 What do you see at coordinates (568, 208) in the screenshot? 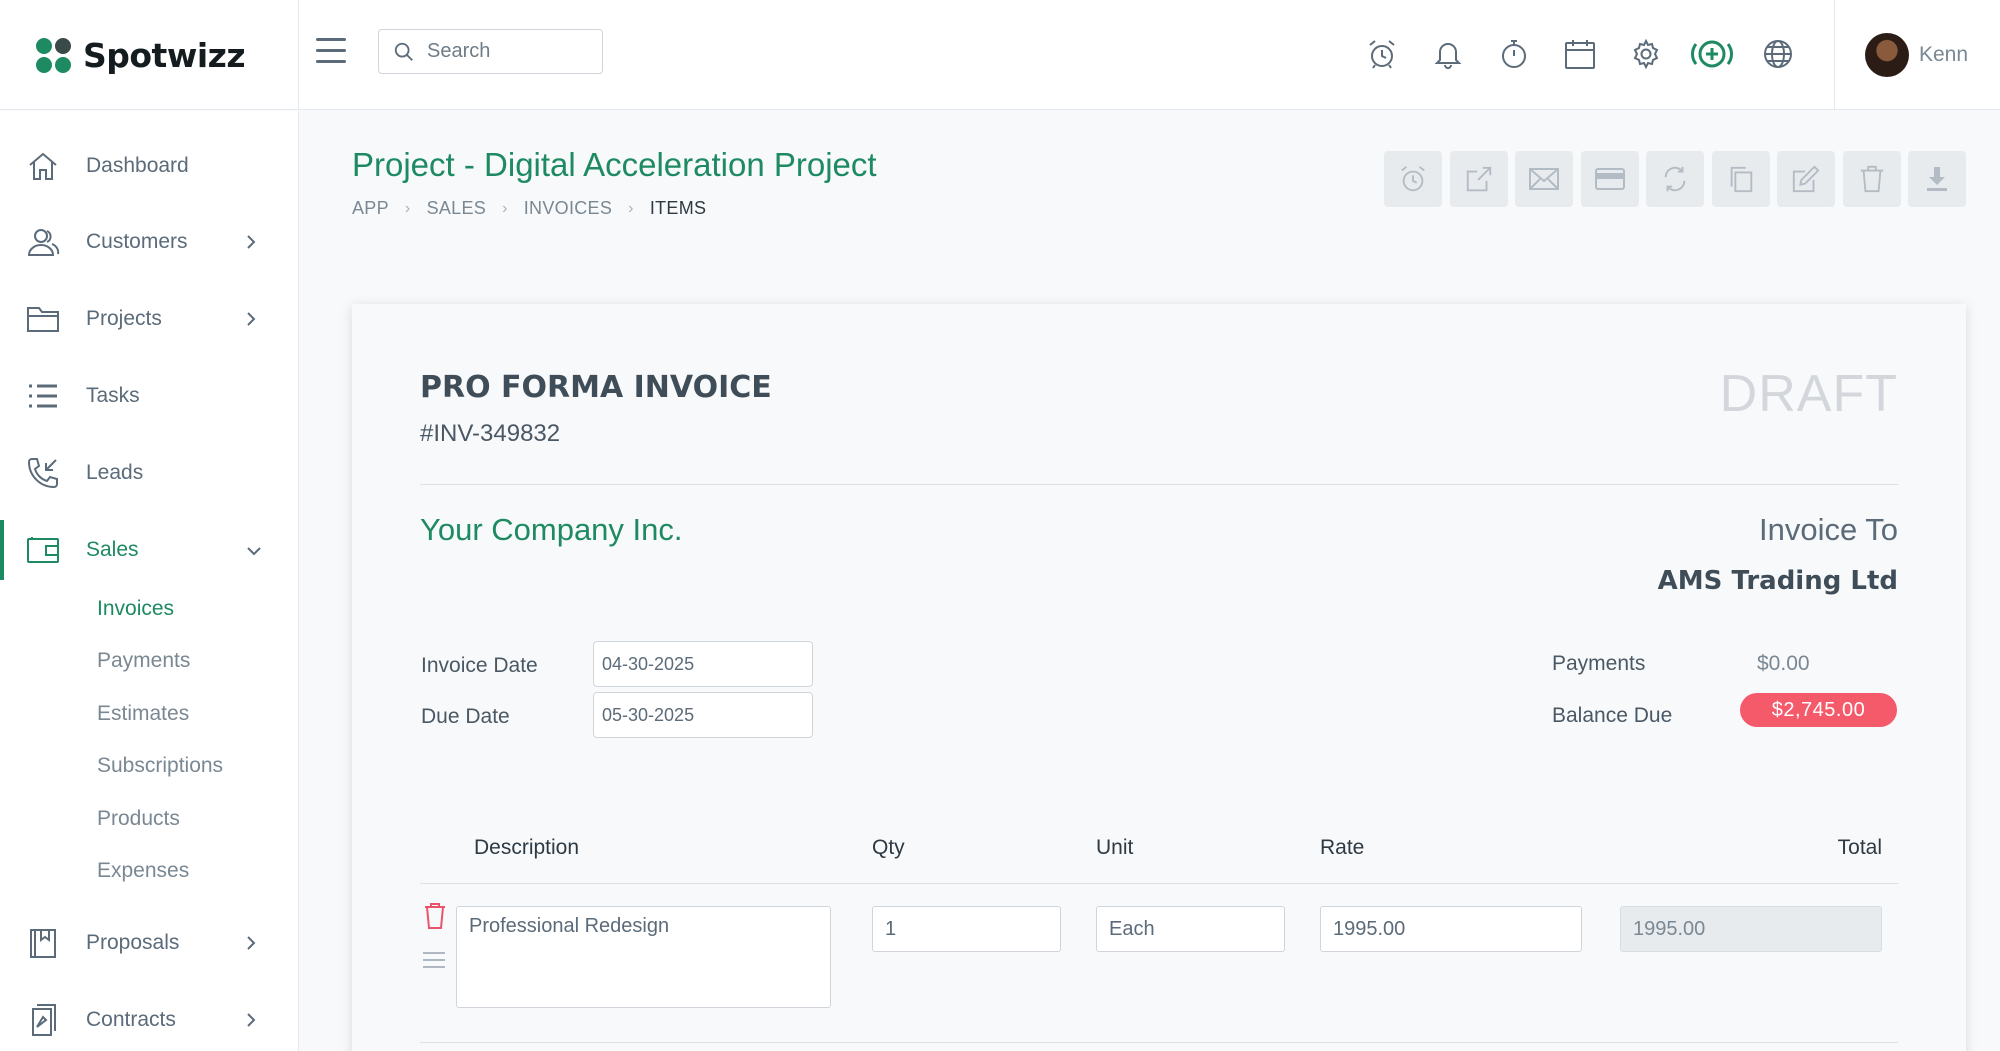
I see `breadcrumb-item: INVOICES` at bounding box center [568, 208].